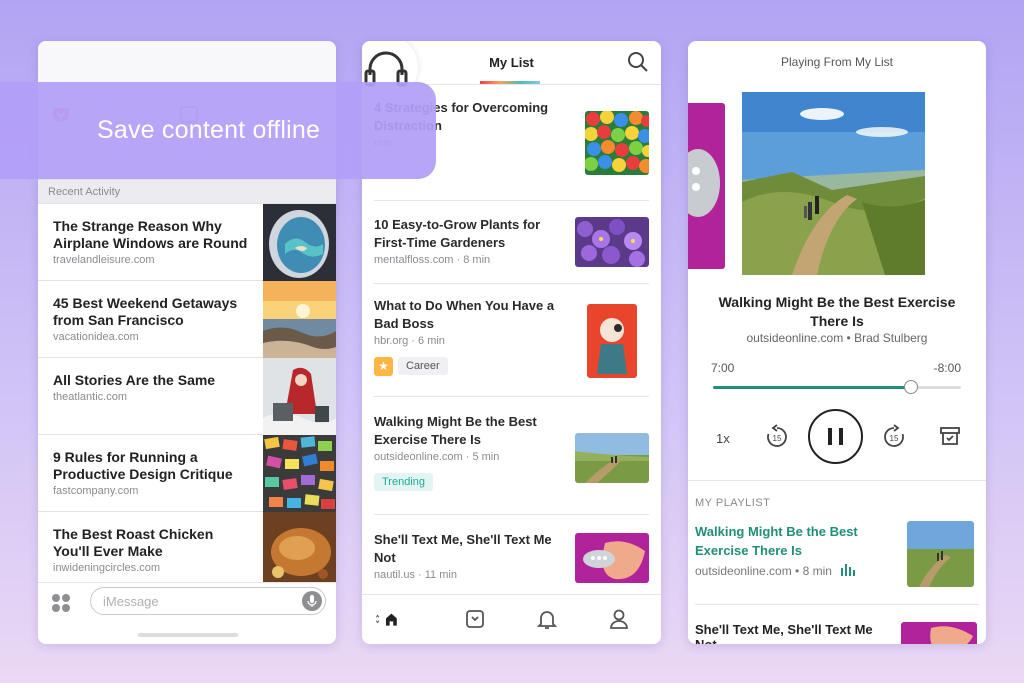  I want to click on pause-button, so click(835, 436).